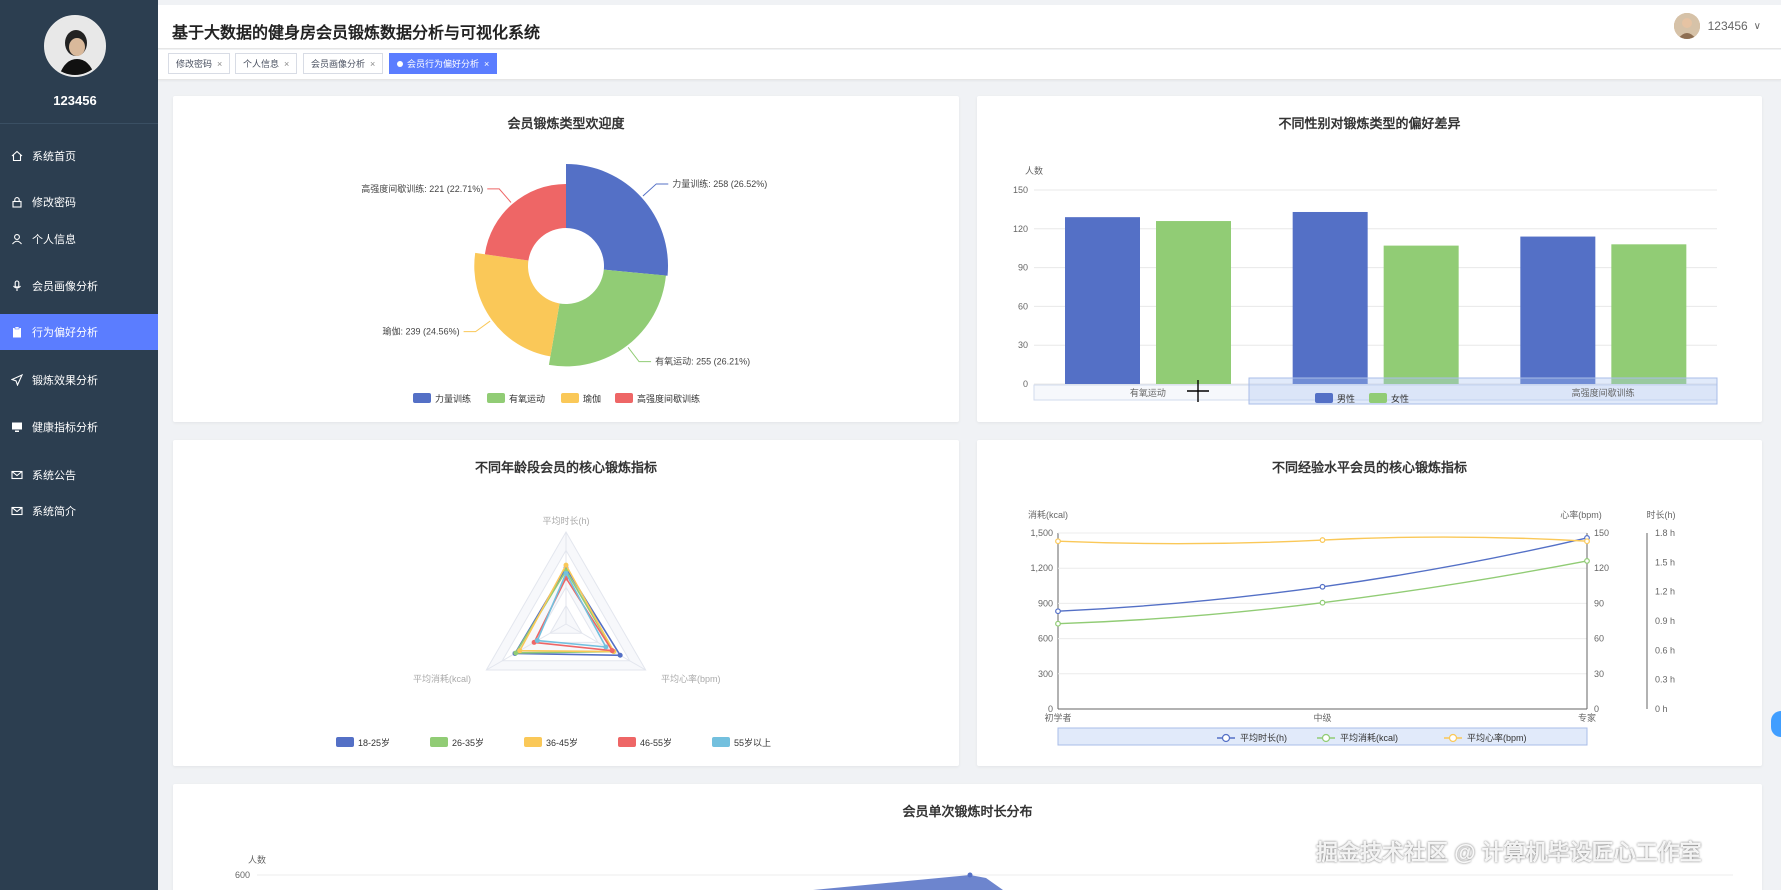 The image size is (1781, 890). What do you see at coordinates (54, 157) in the screenshot?
I see `sidebar-item-label: 系统首页` at bounding box center [54, 157].